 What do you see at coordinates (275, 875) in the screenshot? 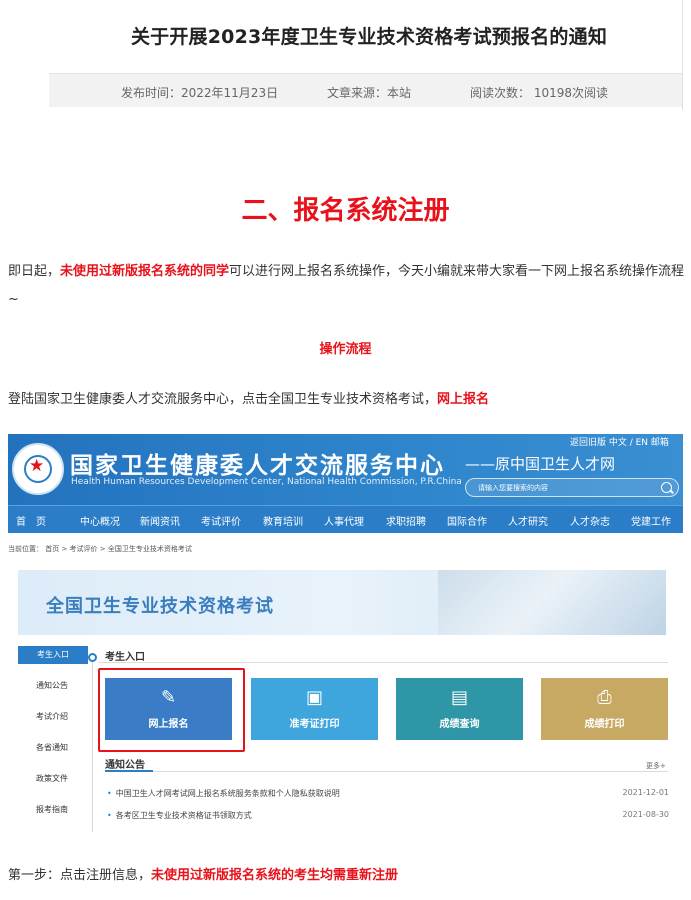
I see `step-highlight: 未使用过新版报名系统的考生均需重新注册` at bounding box center [275, 875].